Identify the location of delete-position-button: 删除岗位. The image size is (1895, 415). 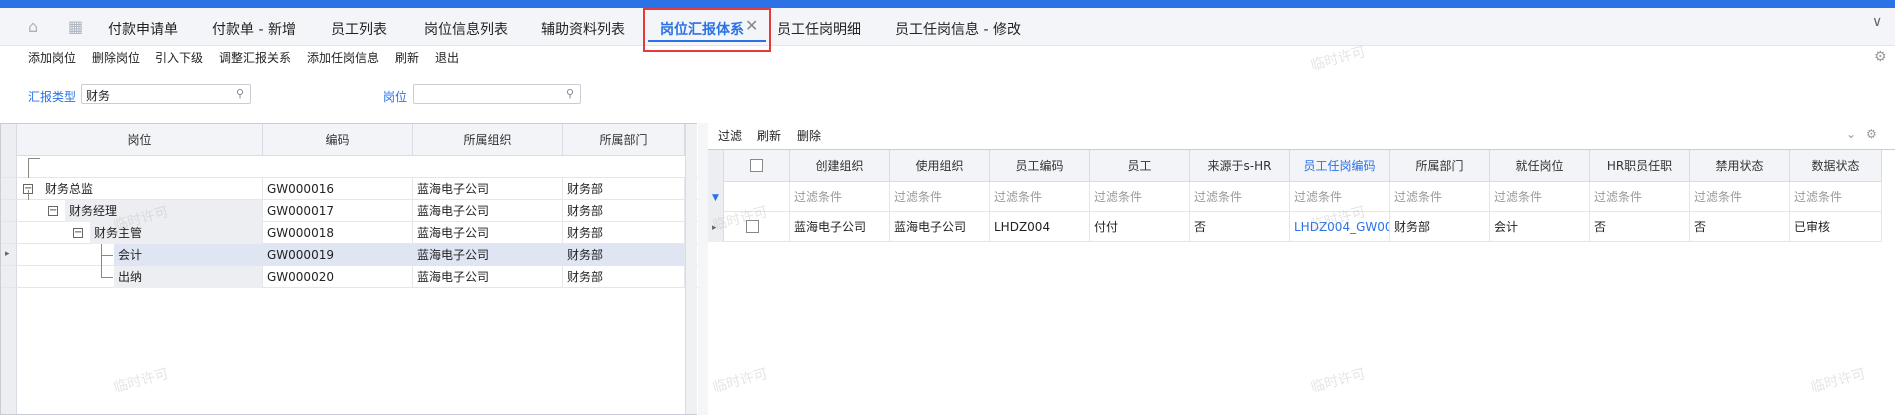
(116, 57).